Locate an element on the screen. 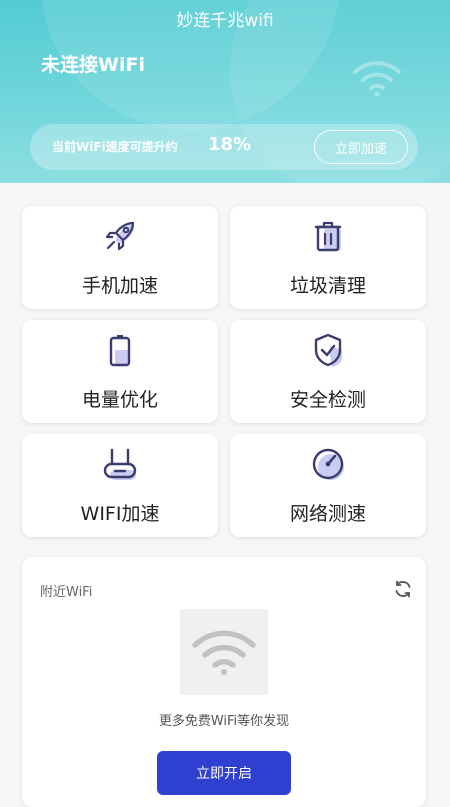  connection-status: 未连接WiFi is located at coordinates (93, 65).